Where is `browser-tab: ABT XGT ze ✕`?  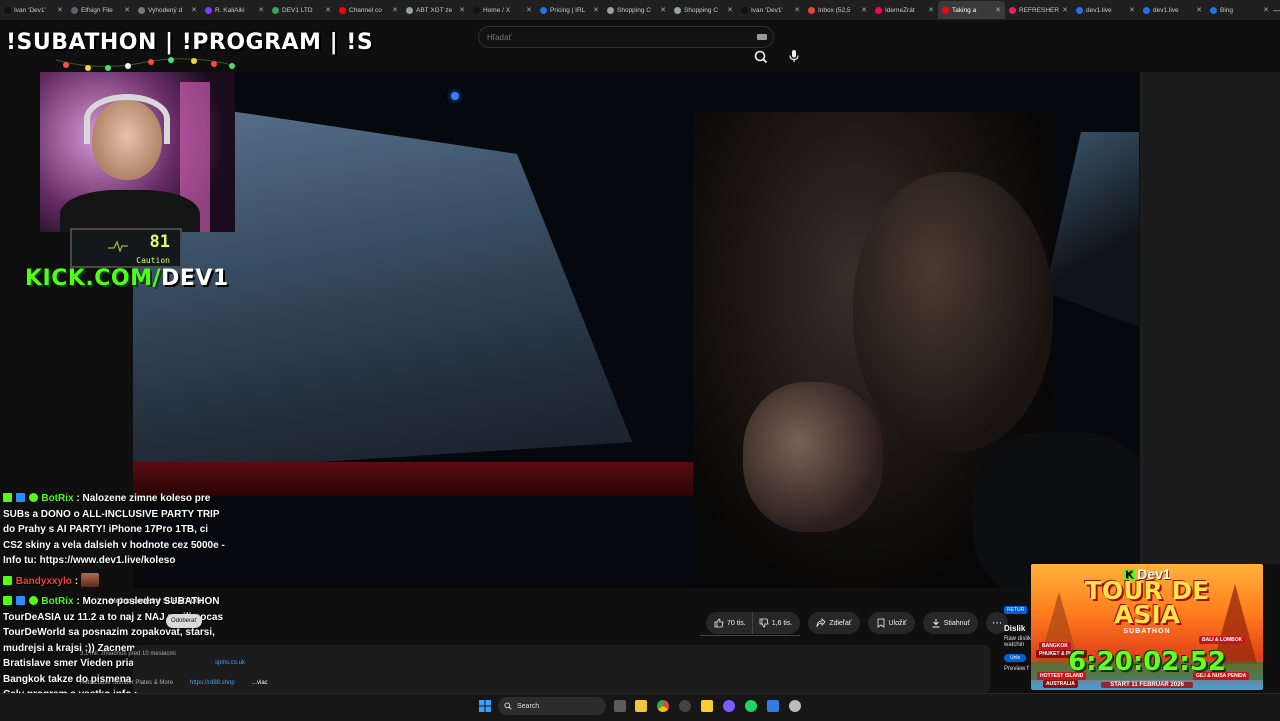 browser-tab: ABT XGT ze ✕ is located at coordinates (435, 10).